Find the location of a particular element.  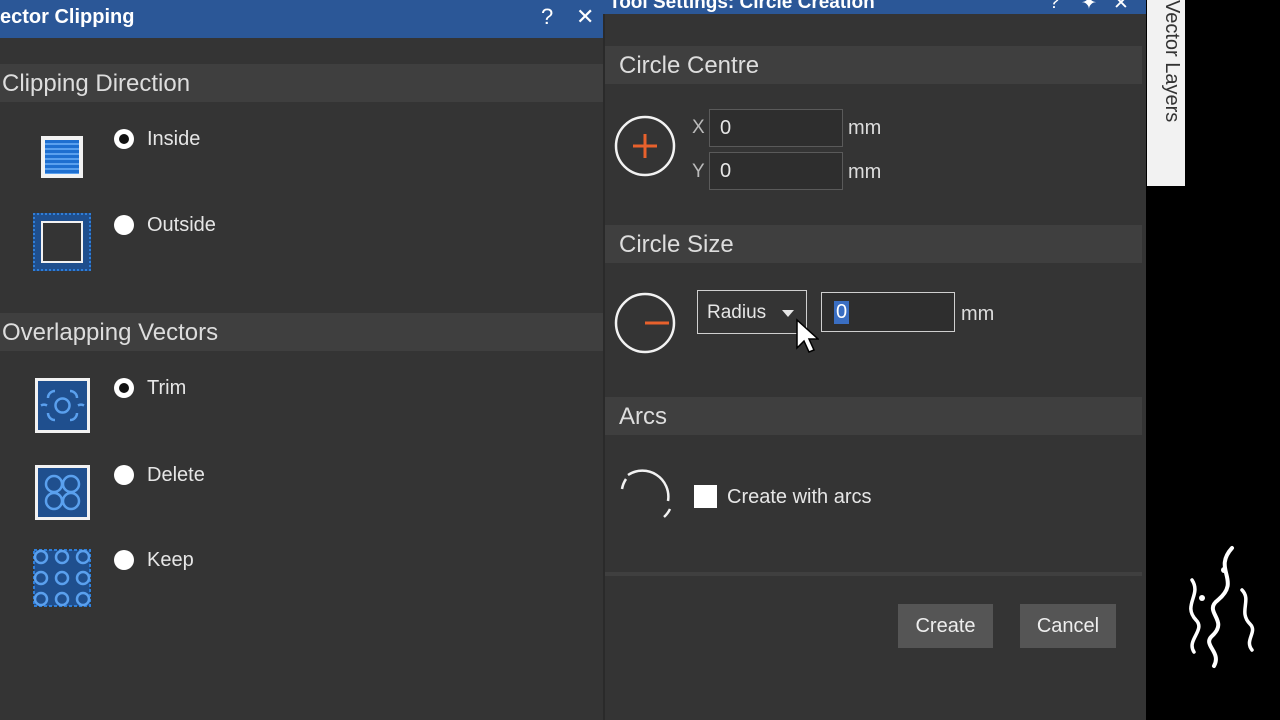

radio-label-keep: Keep is located at coordinates (170, 560).